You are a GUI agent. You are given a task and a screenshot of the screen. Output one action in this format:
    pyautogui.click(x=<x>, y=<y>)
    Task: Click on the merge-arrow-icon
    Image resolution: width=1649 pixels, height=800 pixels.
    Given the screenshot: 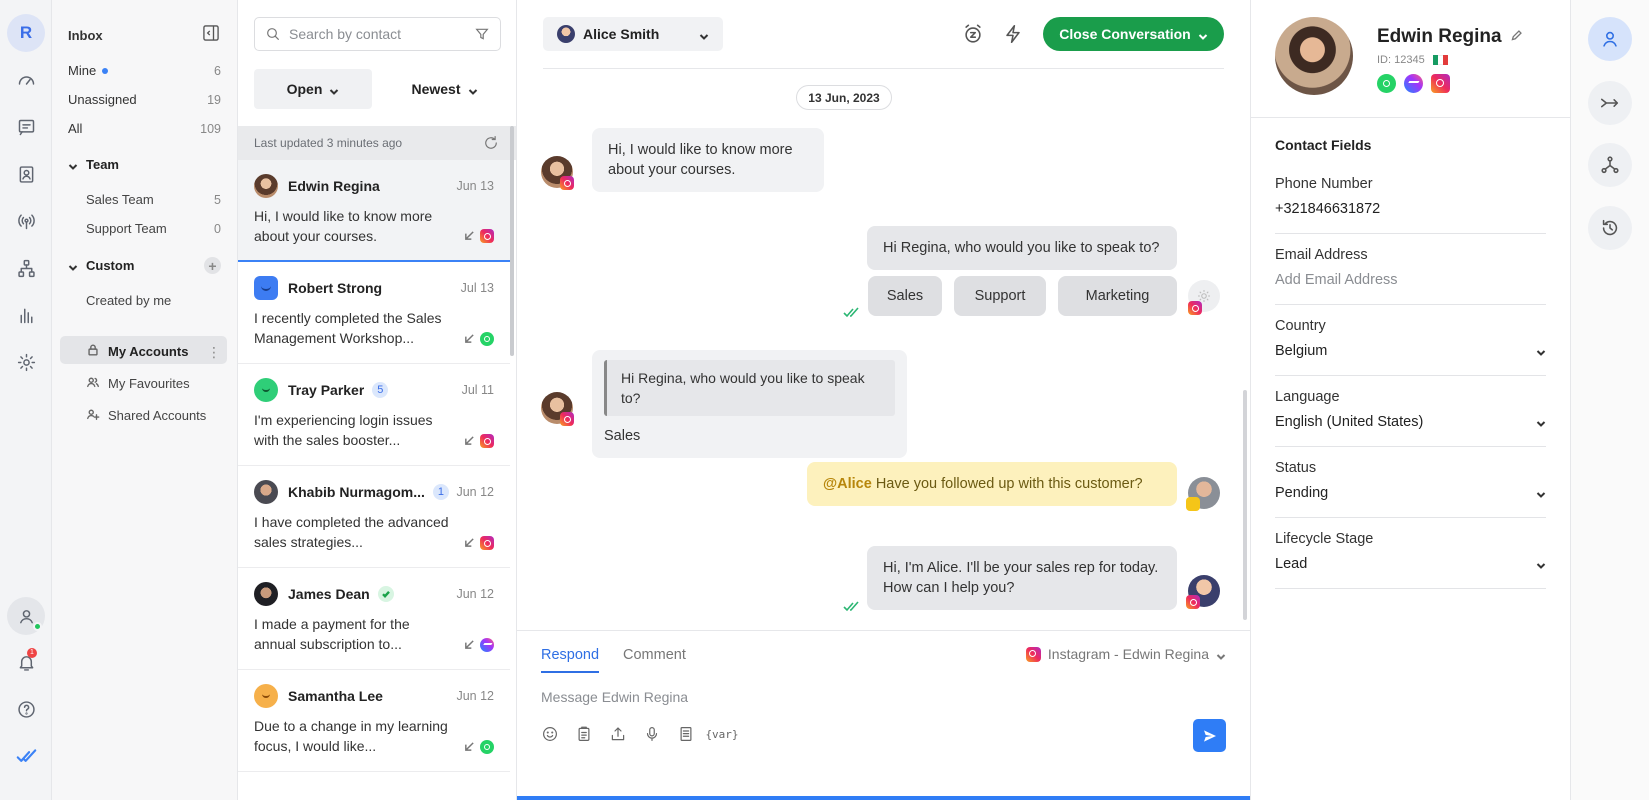 What is the action you would take?
    pyautogui.click(x=1610, y=103)
    